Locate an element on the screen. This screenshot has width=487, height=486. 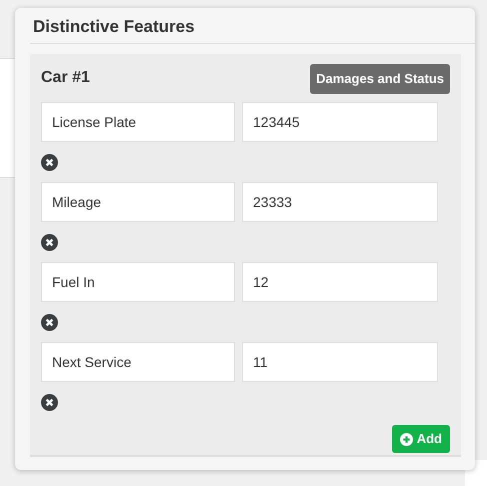
feature-name-field: Next Service is located at coordinates (138, 362).